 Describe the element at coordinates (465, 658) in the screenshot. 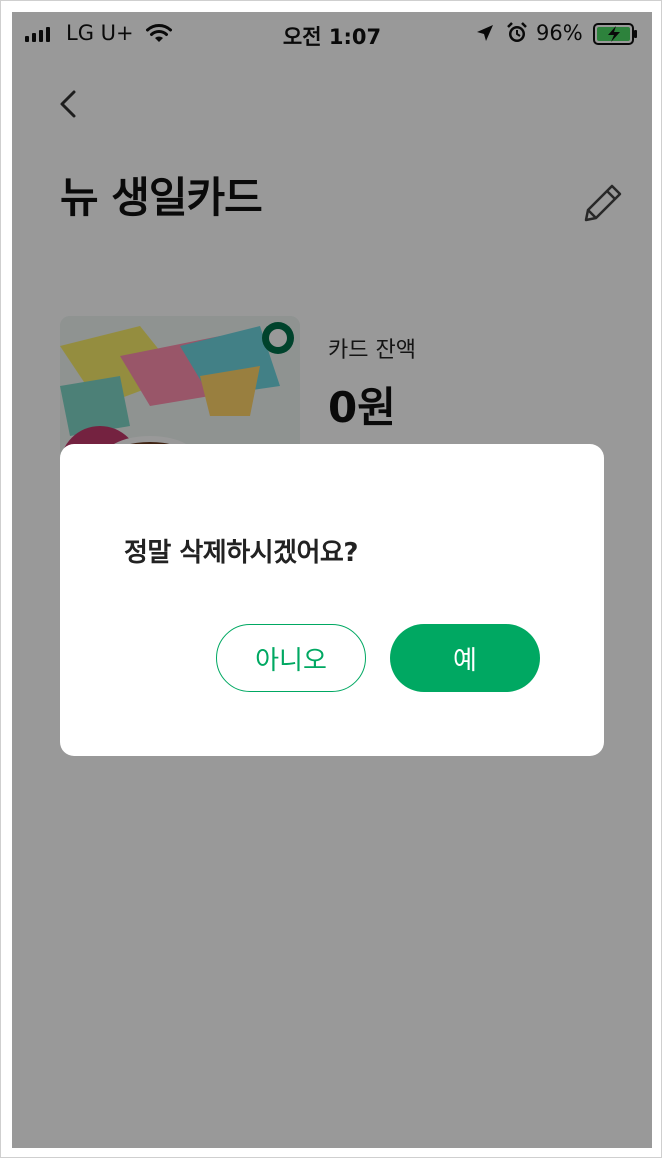

I see `yes-button: 예` at that location.